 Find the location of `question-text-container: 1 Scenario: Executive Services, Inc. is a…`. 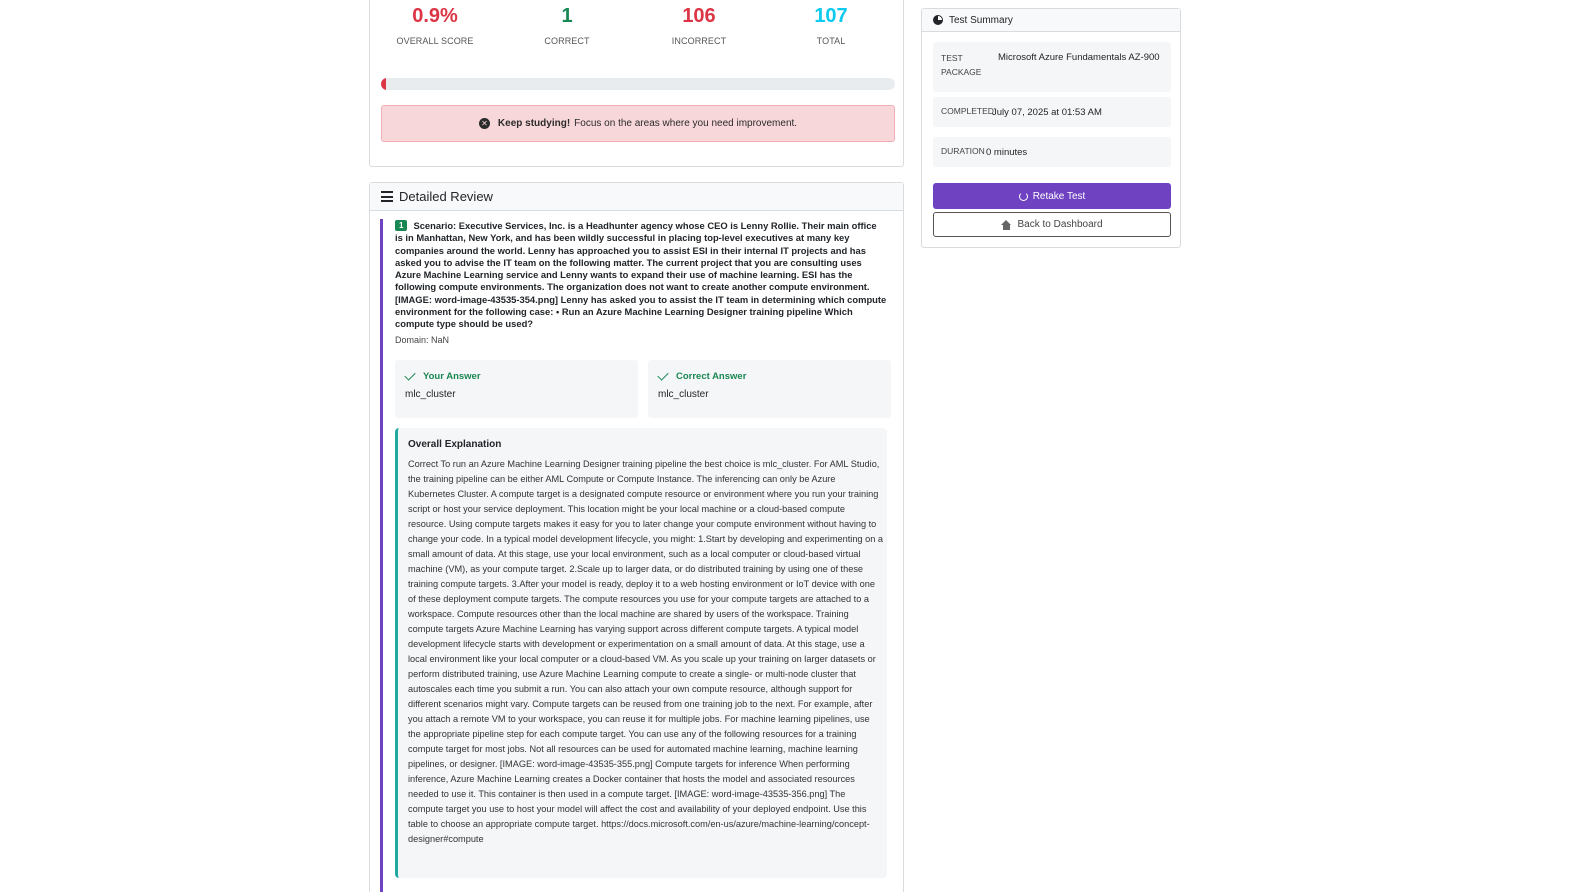

question-text-container: 1 Scenario: Executive Services, Inc. is a… is located at coordinates (641, 275).